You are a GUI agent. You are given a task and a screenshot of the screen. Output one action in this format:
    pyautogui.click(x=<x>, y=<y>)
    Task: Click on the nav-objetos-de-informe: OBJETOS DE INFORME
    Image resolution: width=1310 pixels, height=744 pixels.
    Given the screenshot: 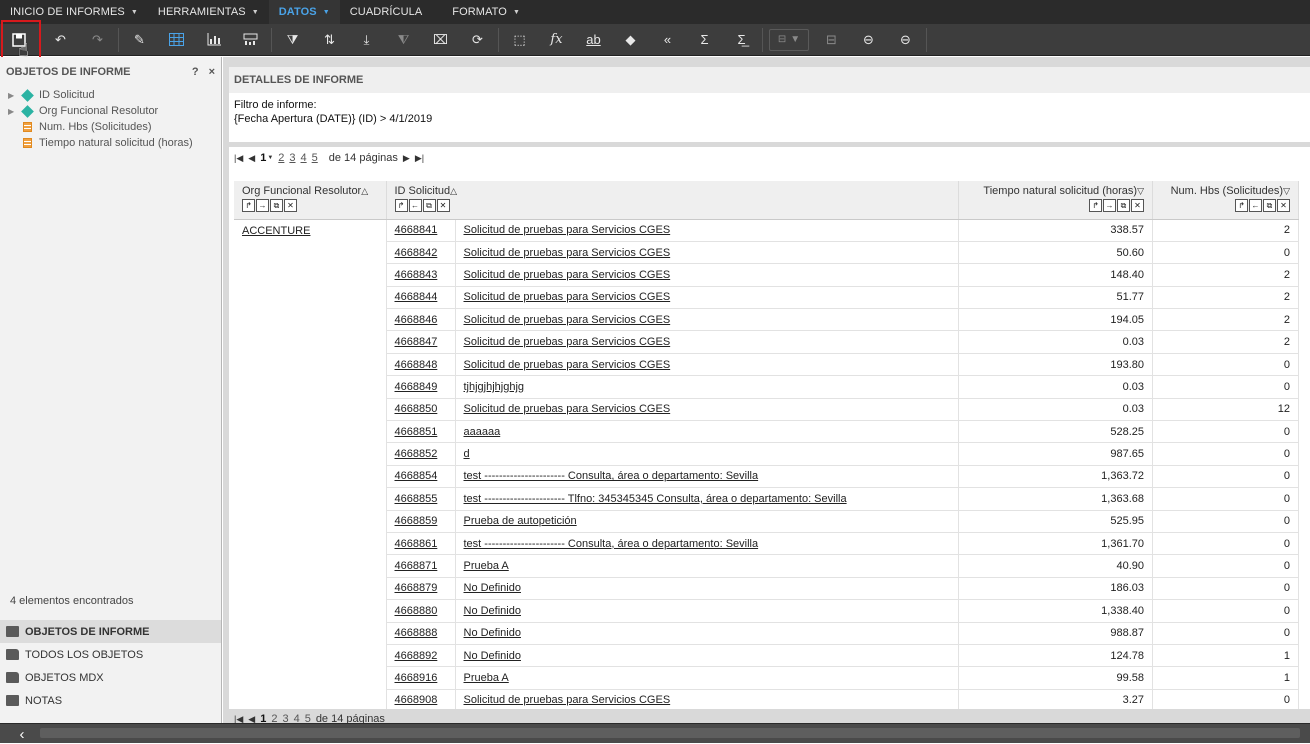 What is the action you would take?
    pyautogui.click(x=110, y=631)
    